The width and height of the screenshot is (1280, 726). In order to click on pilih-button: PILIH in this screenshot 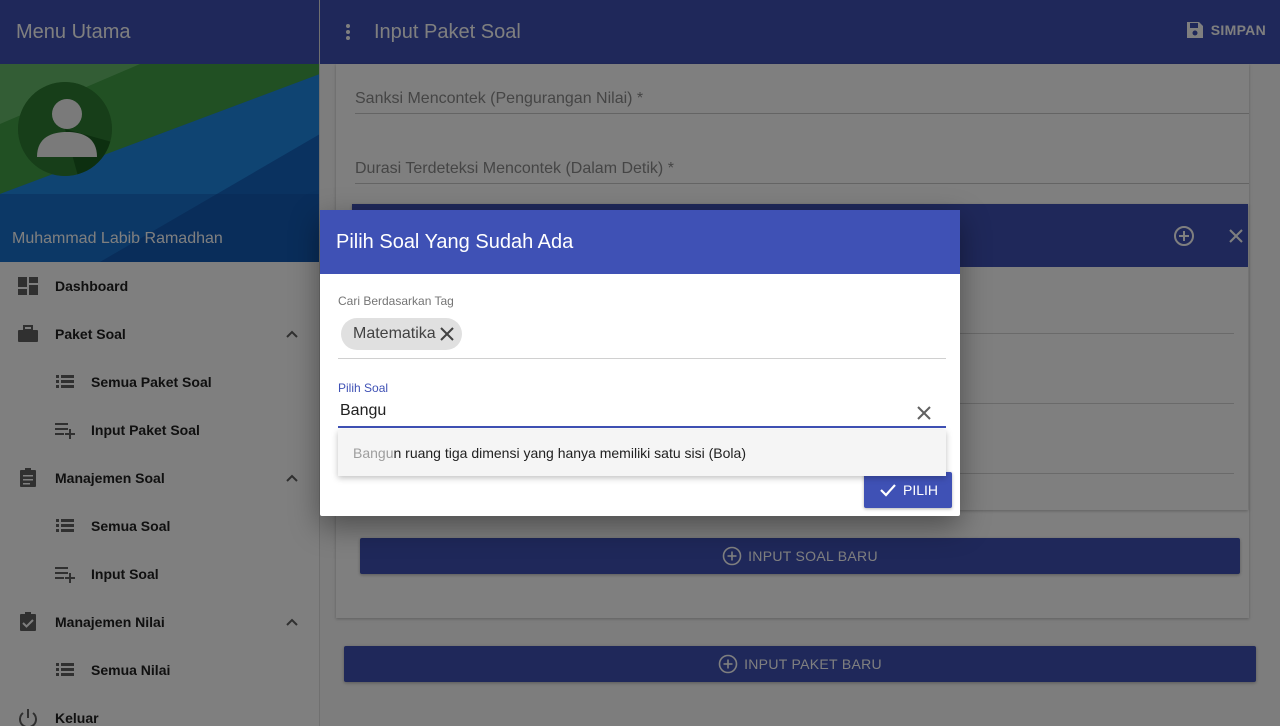, I will do `click(908, 490)`.